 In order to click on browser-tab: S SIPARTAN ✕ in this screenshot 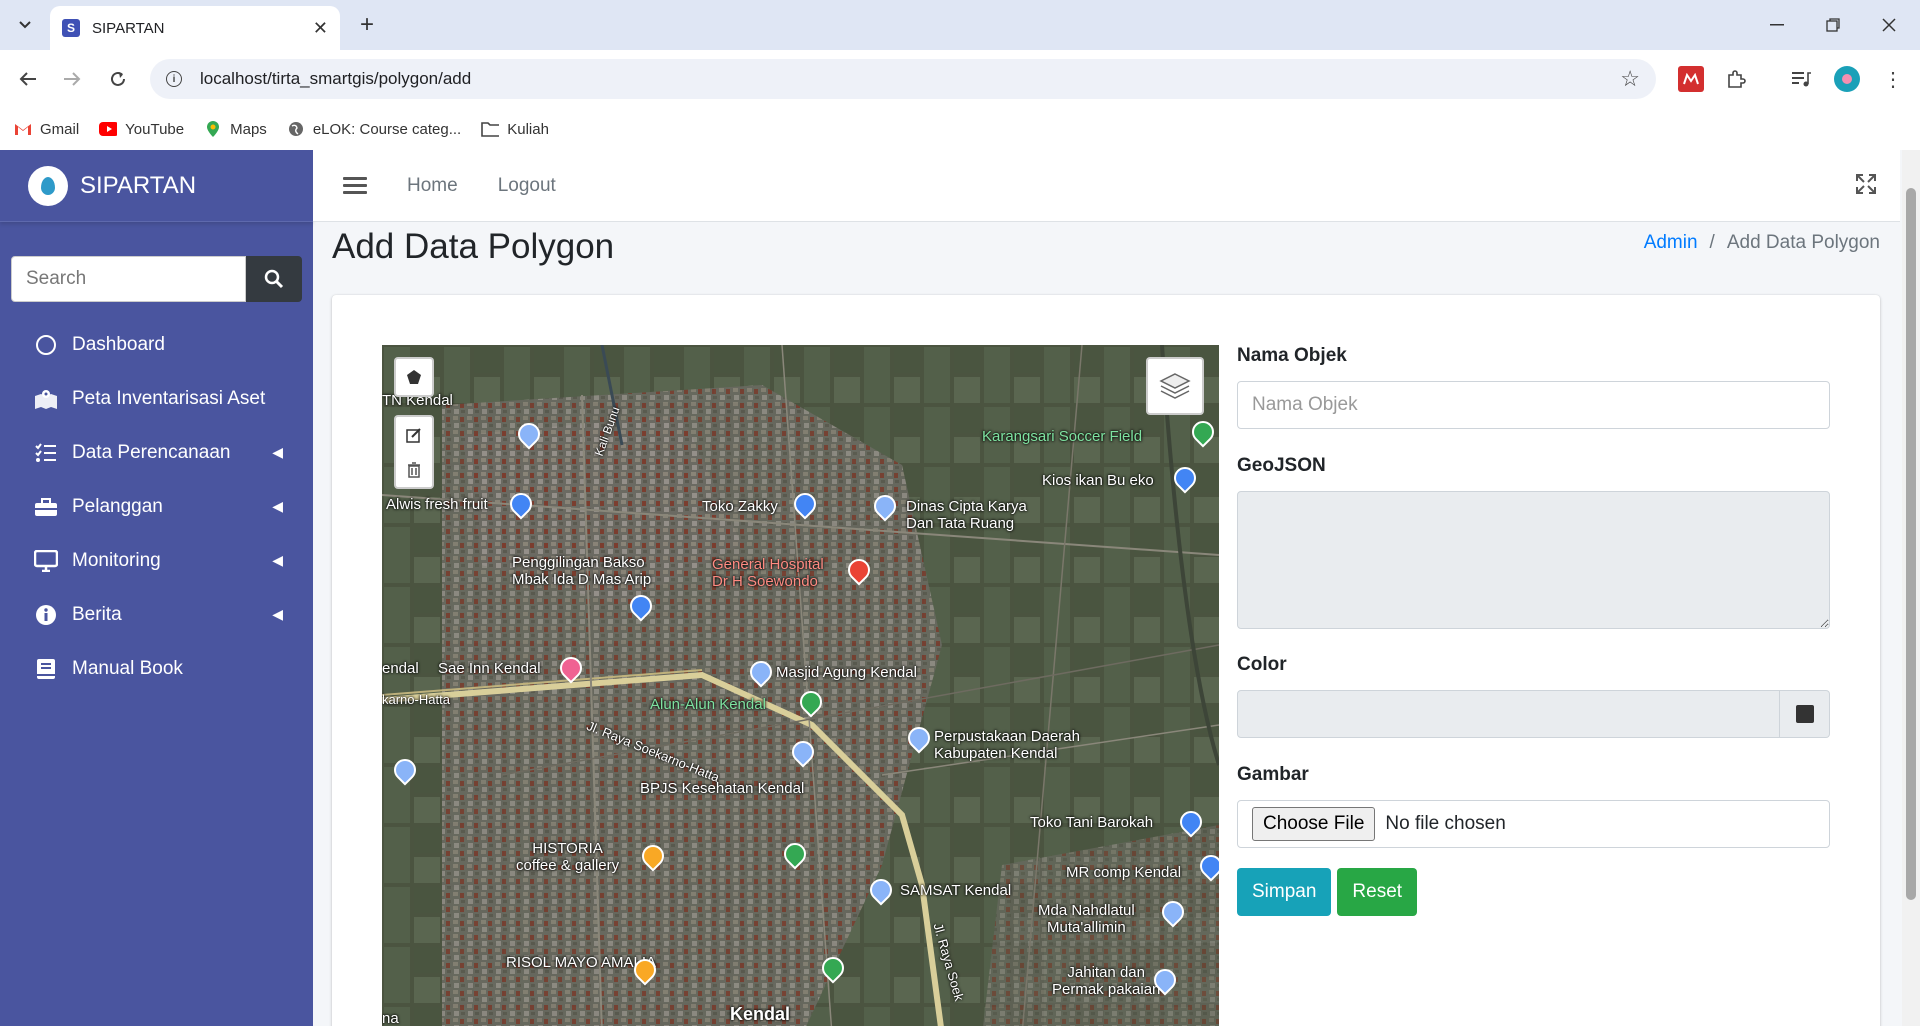, I will do `click(195, 28)`.